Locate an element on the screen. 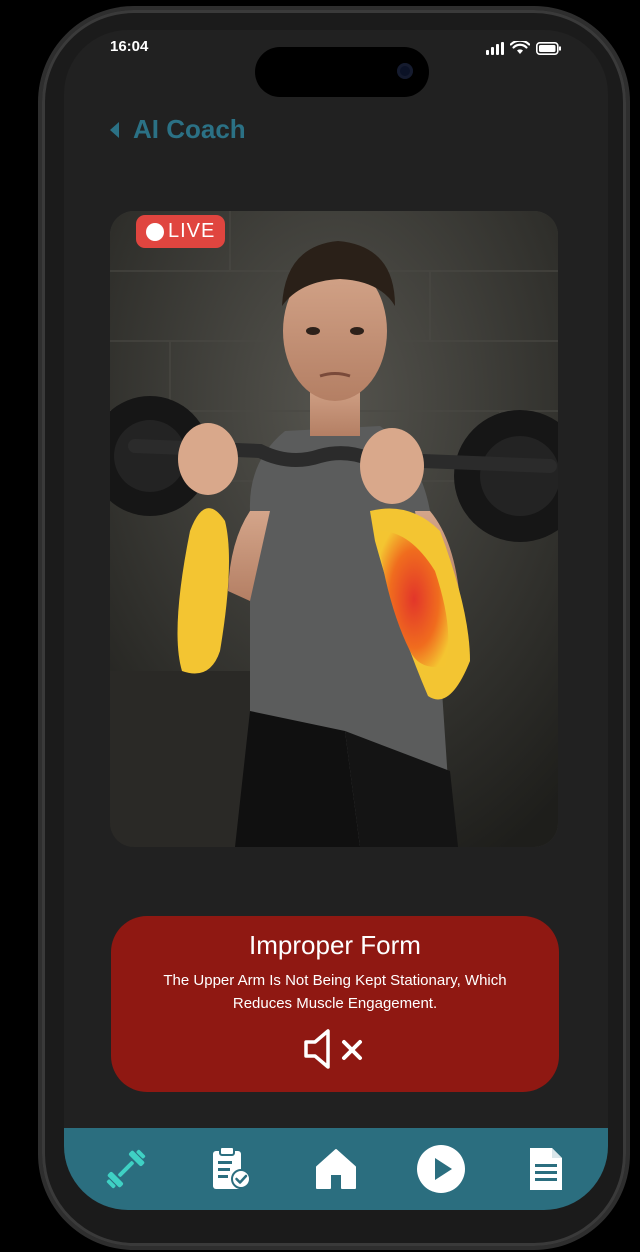  clipboard-check-icon is located at coordinates (232, 1167).